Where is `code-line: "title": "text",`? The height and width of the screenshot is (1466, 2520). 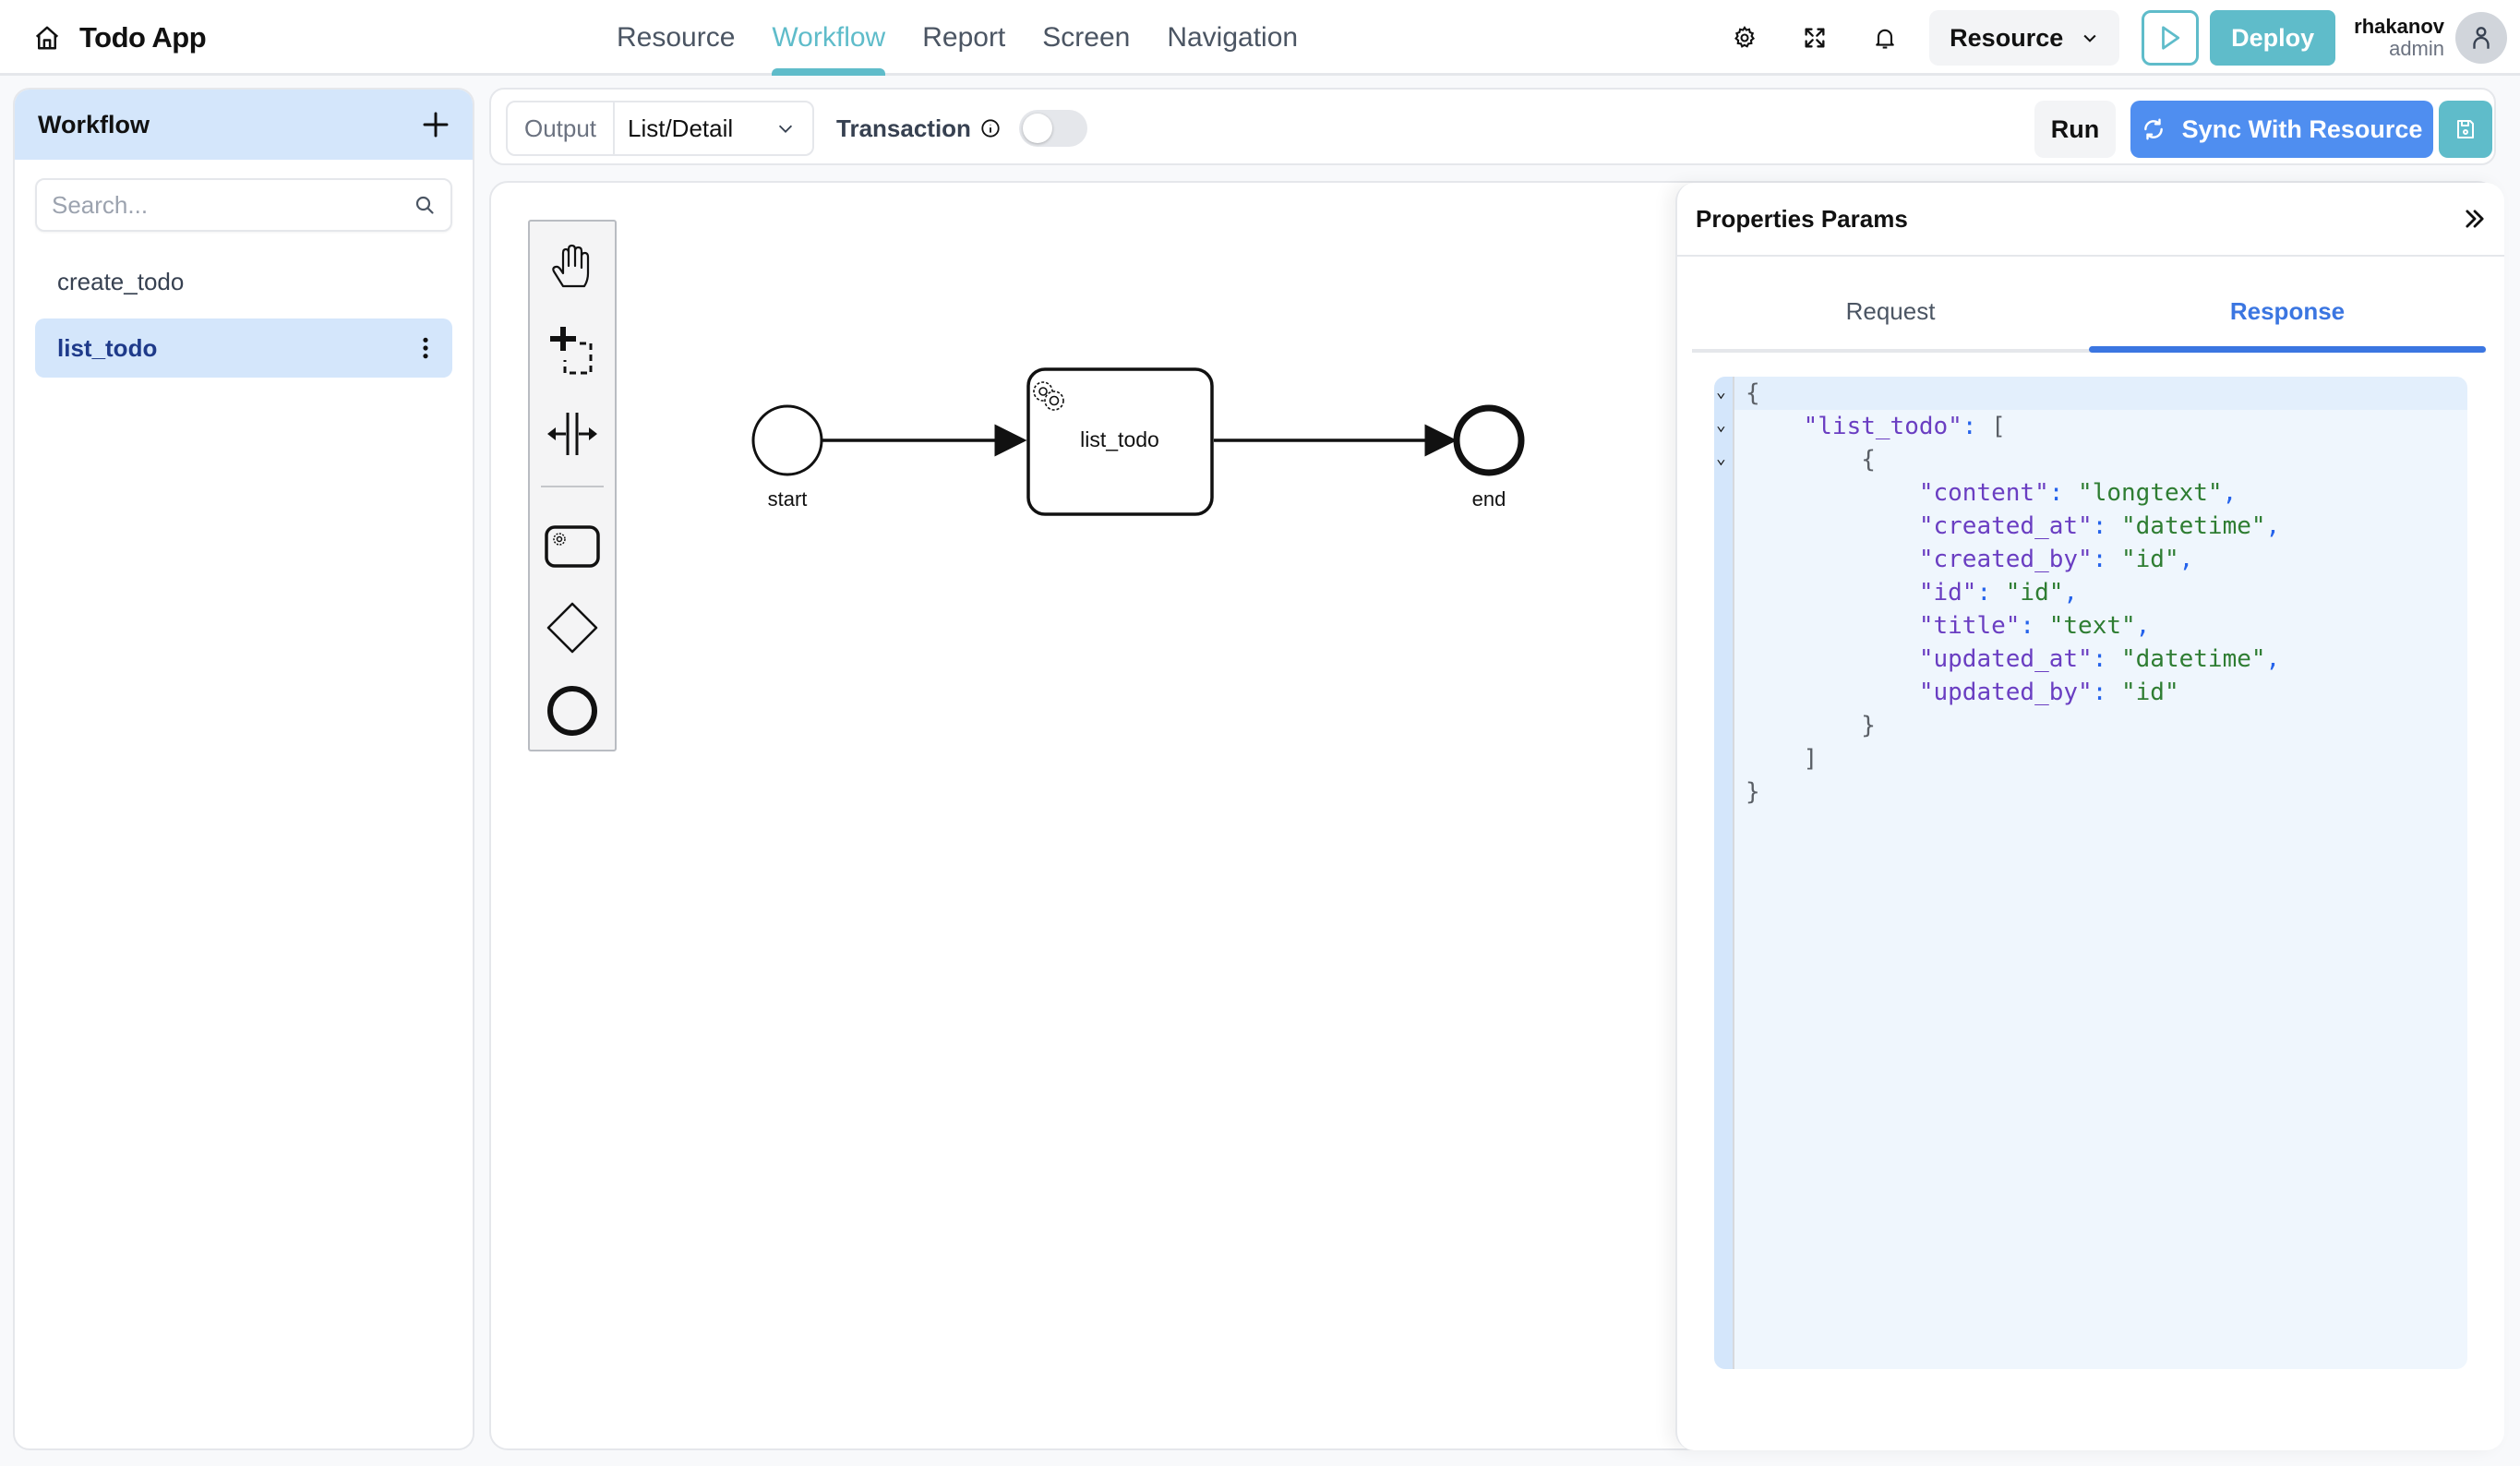 code-line: "title": "text", is located at coordinates (2034, 626).